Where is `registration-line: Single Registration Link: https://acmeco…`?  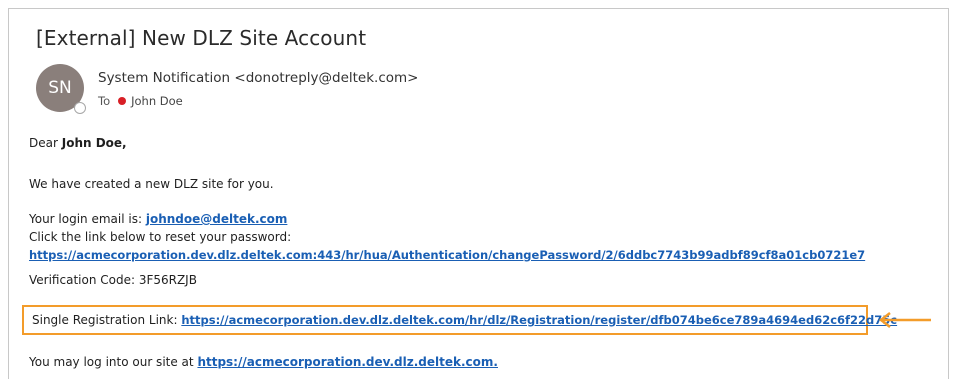
registration-line: Single Registration Link: https://acmeco… is located at coordinates (464, 320).